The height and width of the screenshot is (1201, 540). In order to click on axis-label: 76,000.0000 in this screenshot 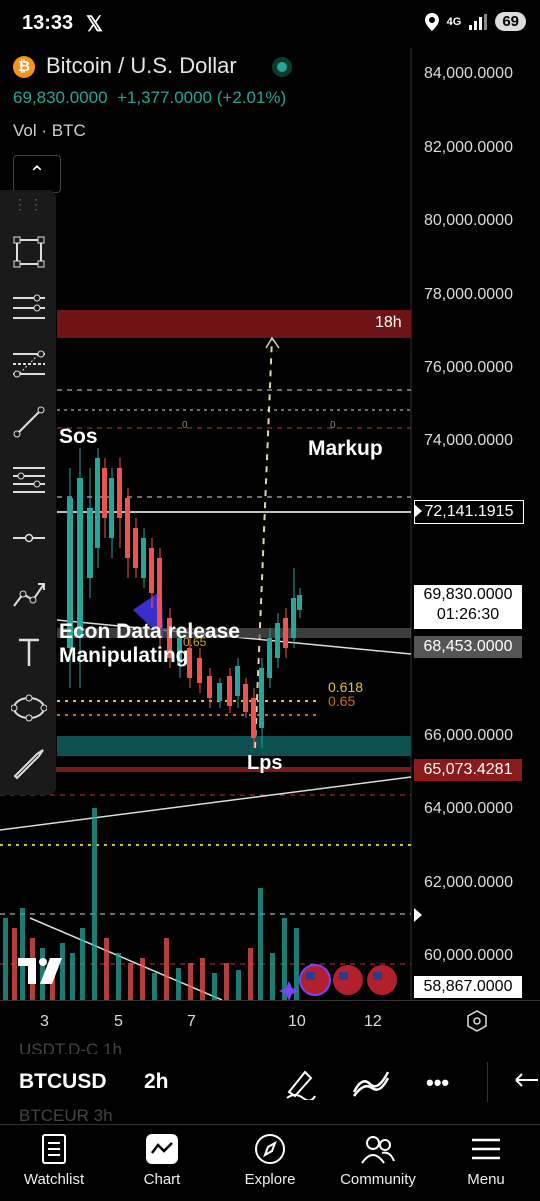, I will do `click(468, 367)`.